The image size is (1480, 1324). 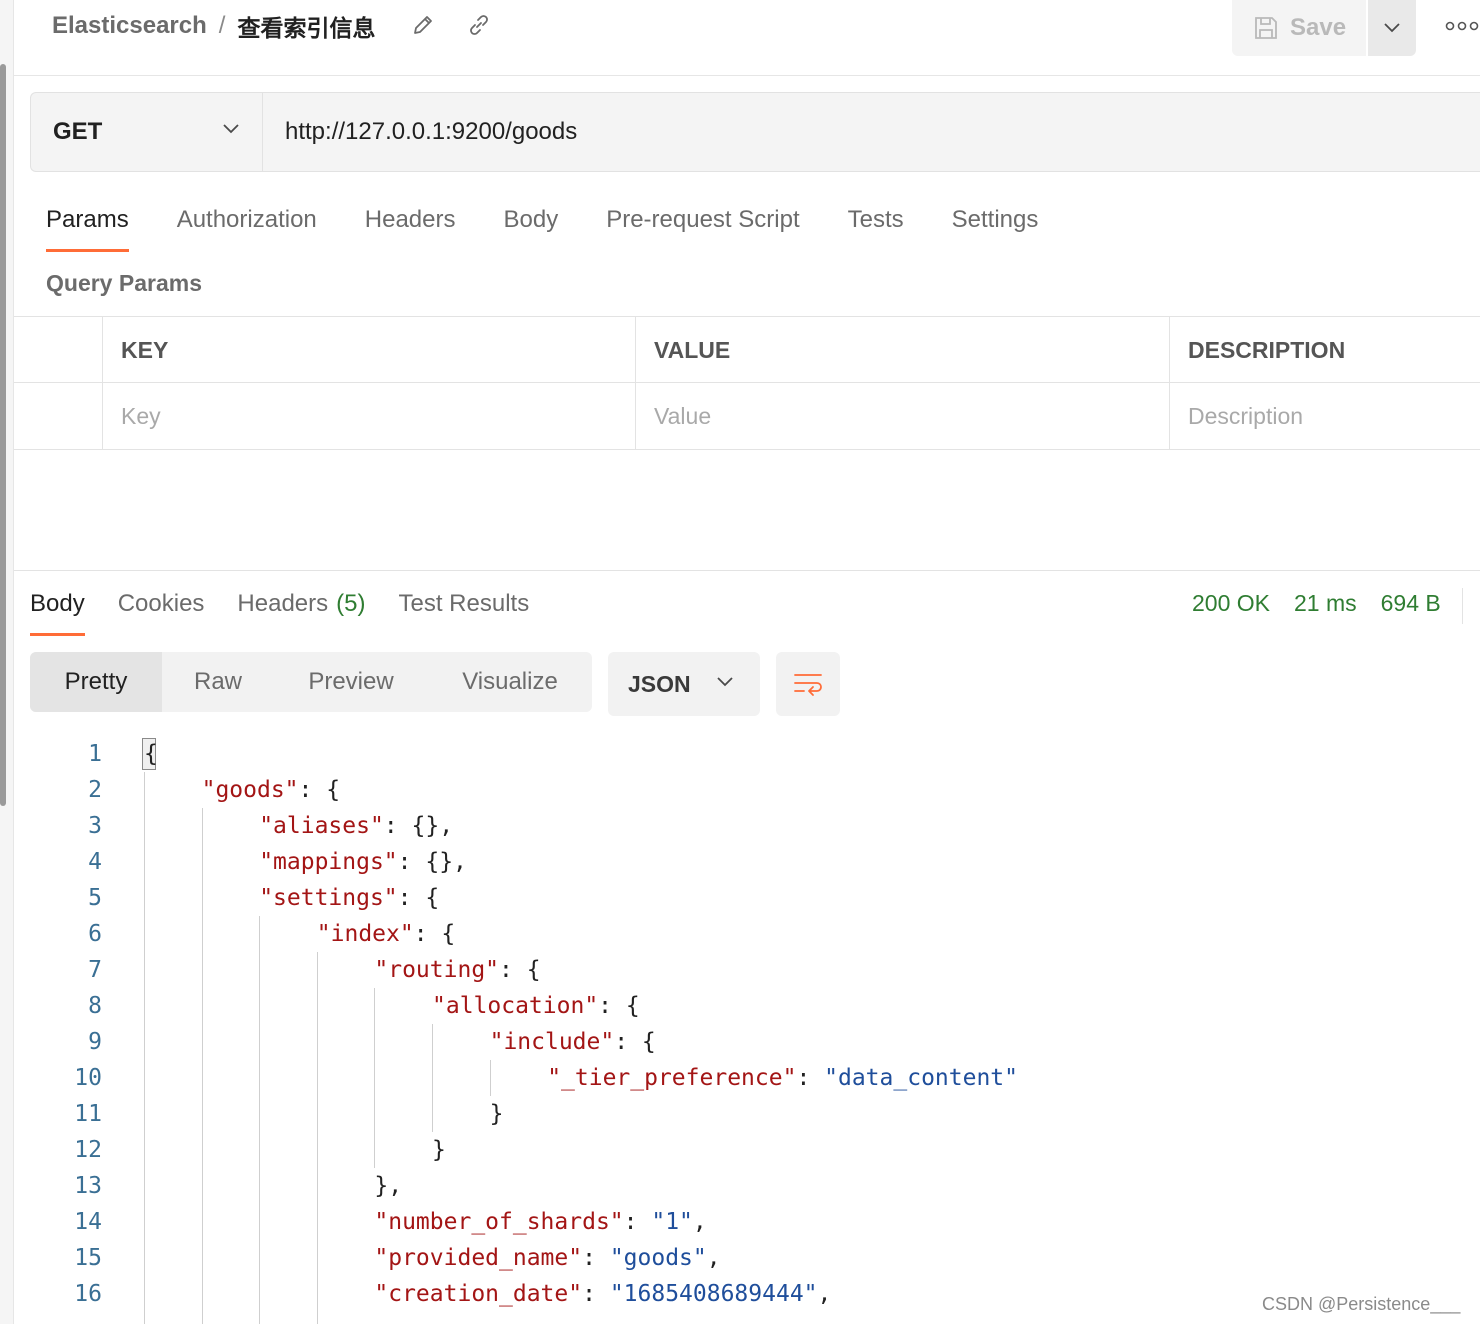 What do you see at coordinates (368, 416) in the screenshot?
I see `key-input: Key` at bounding box center [368, 416].